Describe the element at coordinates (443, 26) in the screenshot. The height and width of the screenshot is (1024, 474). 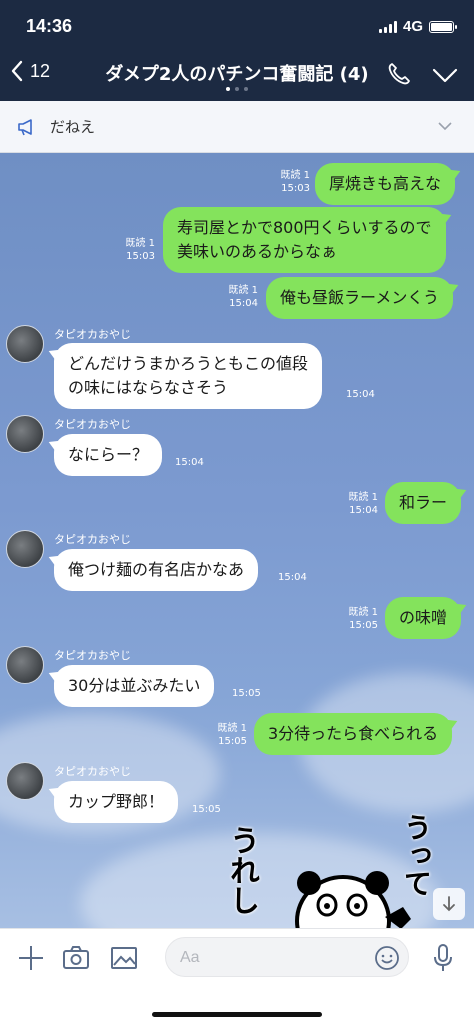
I see `battery-icon` at that location.